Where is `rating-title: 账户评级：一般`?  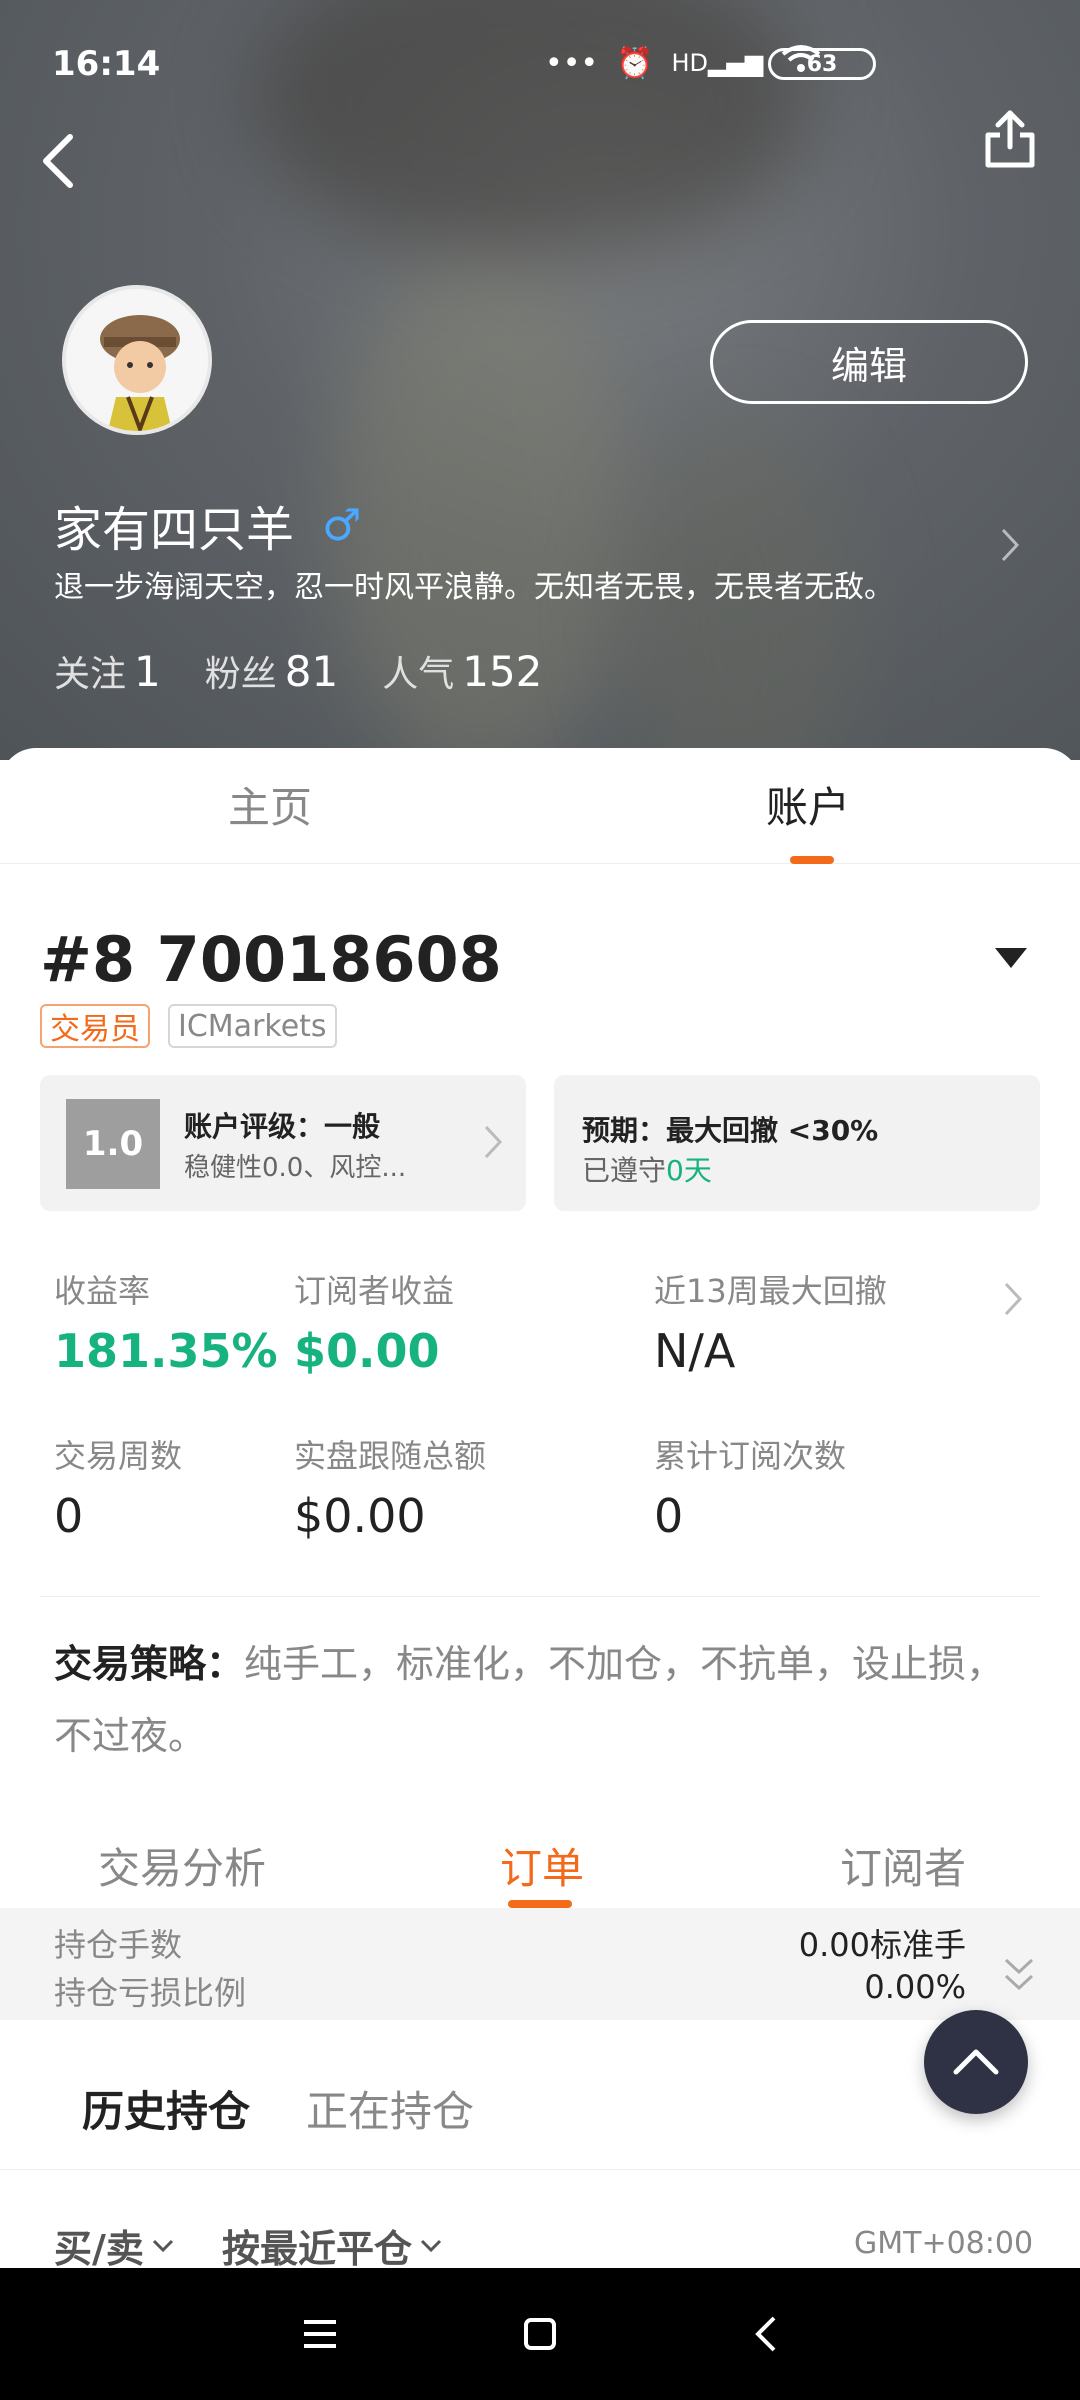
rating-title: 账户评级：一般 is located at coordinates (282, 1126).